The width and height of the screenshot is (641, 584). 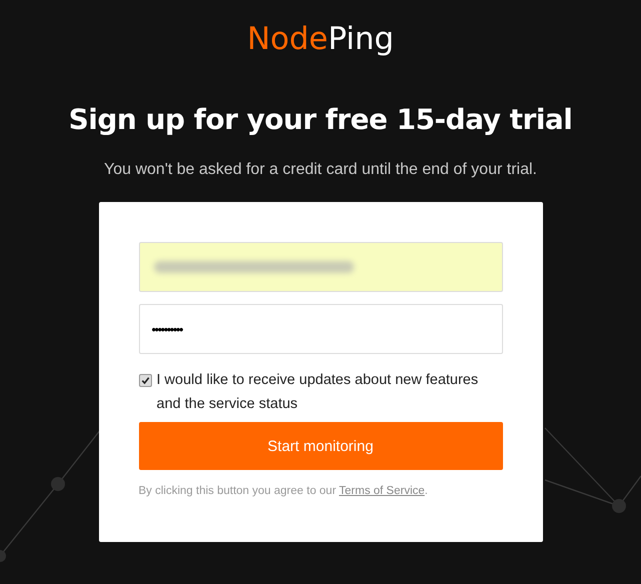 What do you see at coordinates (320, 120) in the screenshot?
I see `page-heading: Sign up for your free 15-day trial` at bounding box center [320, 120].